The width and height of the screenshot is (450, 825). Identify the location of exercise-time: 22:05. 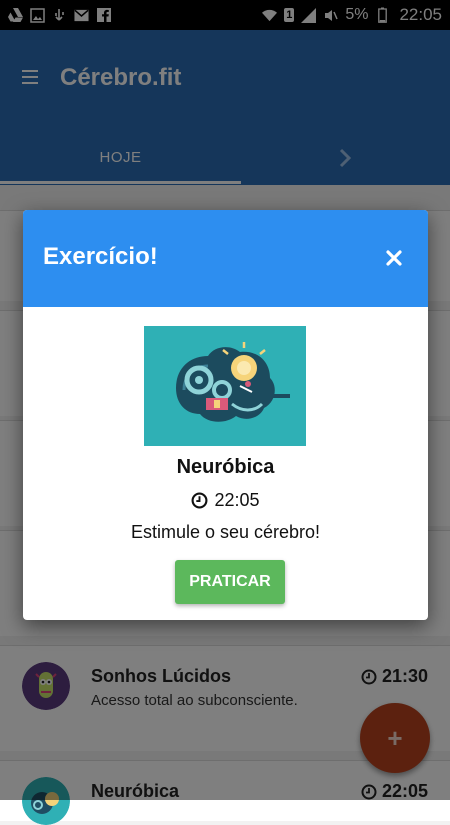
(225, 500).